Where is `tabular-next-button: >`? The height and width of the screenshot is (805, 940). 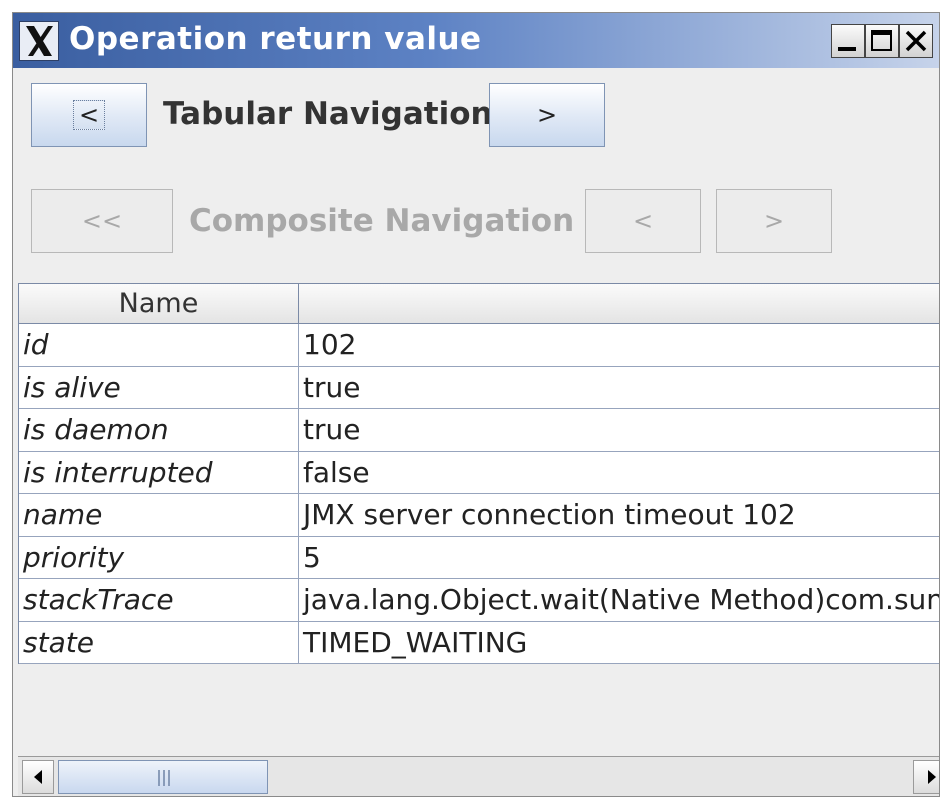 tabular-next-button: > is located at coordinates (547, 115).